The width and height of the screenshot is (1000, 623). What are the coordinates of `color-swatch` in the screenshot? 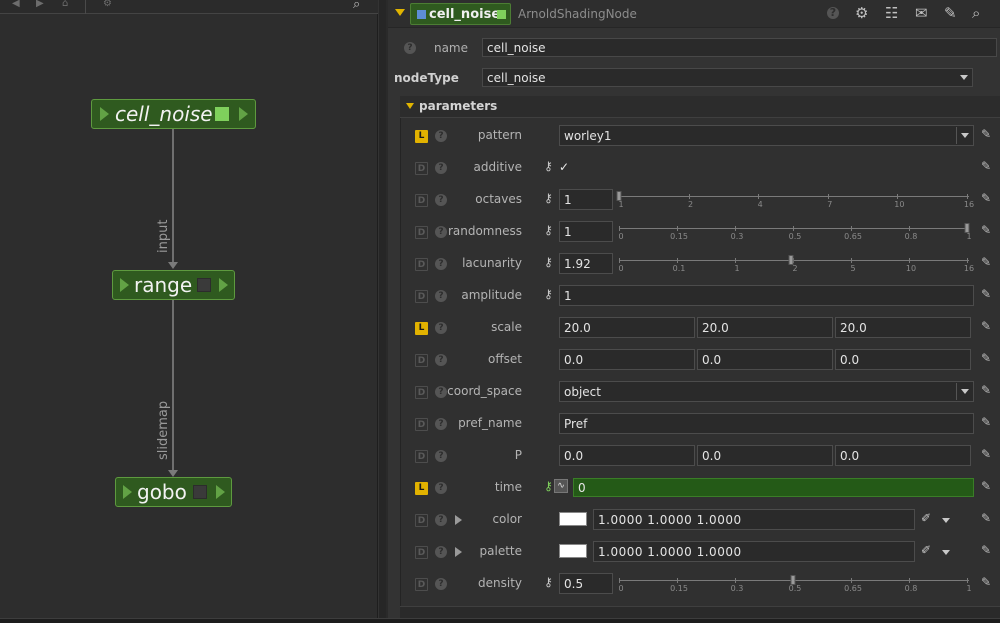 It's located at (573, 519).